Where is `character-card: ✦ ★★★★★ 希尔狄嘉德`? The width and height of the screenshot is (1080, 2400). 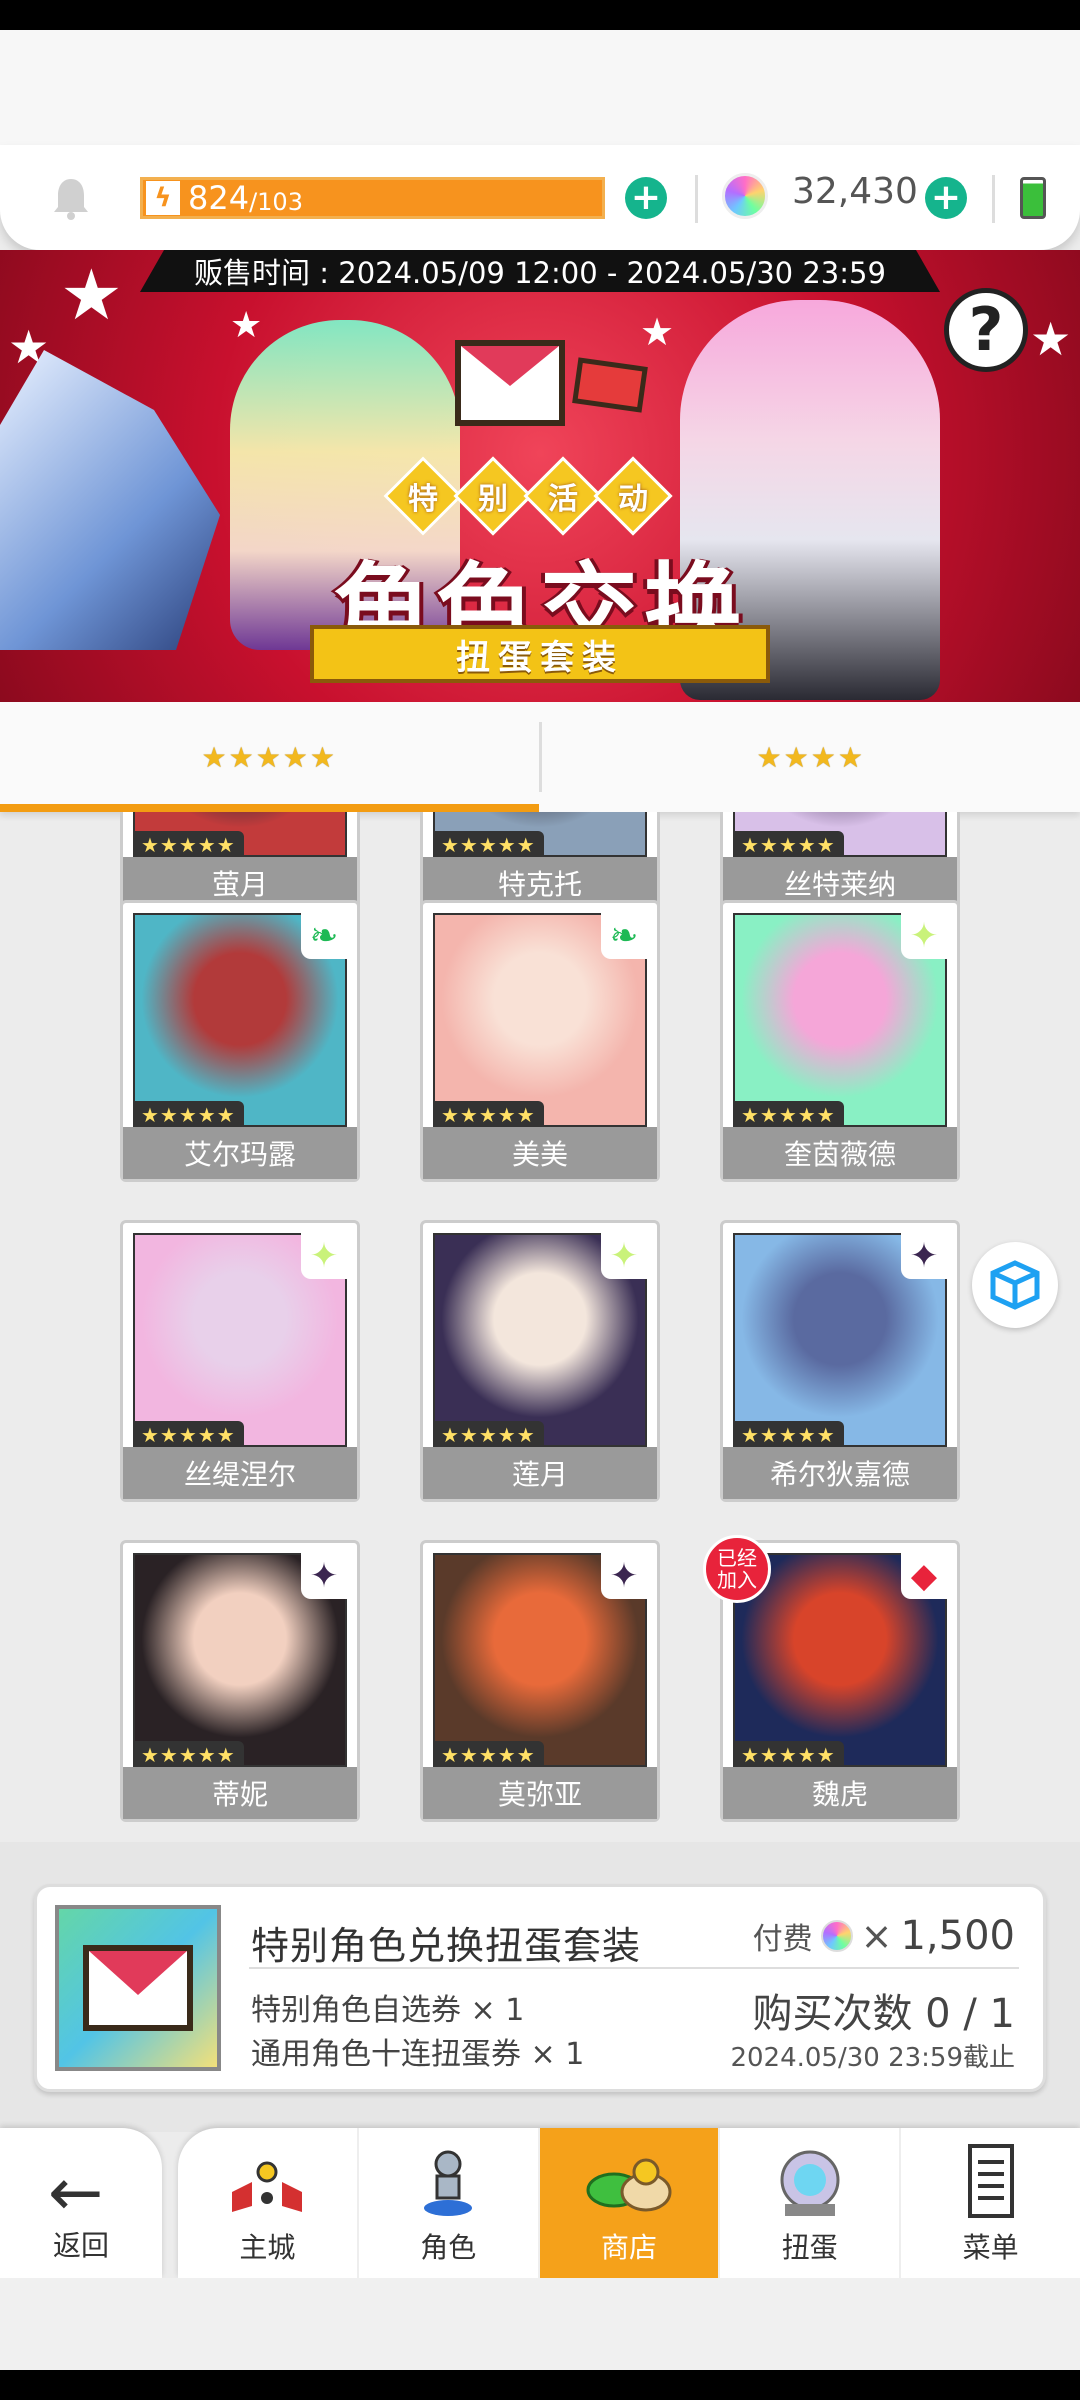 character-card: ✦ ★★★★★ 希尔狄嘉德 is located at coordinates (840, 1361).